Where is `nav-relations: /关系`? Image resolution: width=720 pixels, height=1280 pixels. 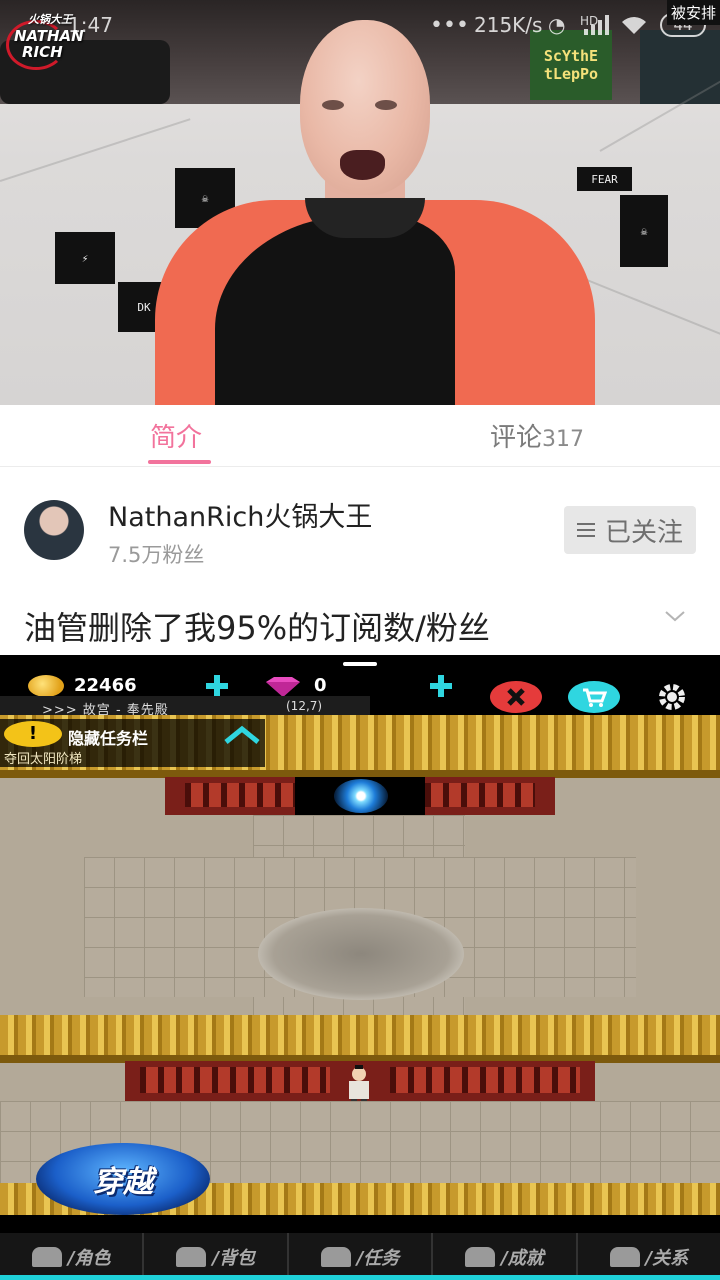 nav-relations: /关系 is located at coordinates (649, 1256).